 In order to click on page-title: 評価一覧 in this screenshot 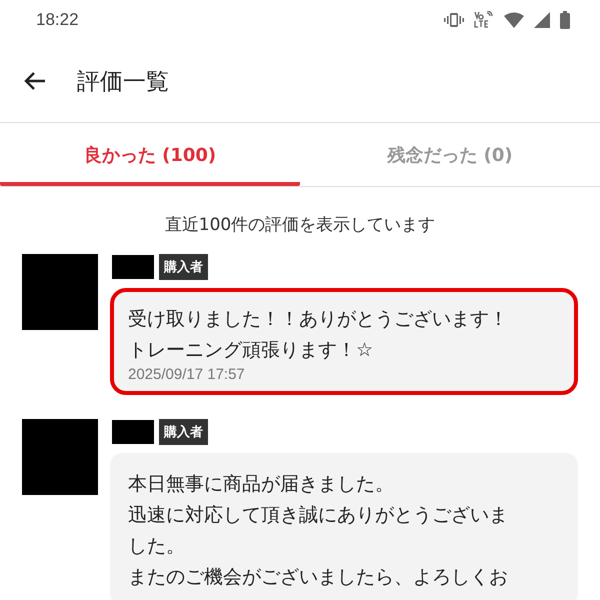, I will do `click(123, 82)`.